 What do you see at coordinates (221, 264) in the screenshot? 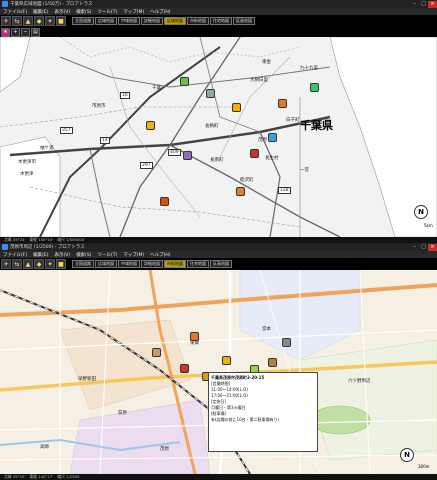
I see `tab-6: 区画地図` at bounding box center [221, 264].